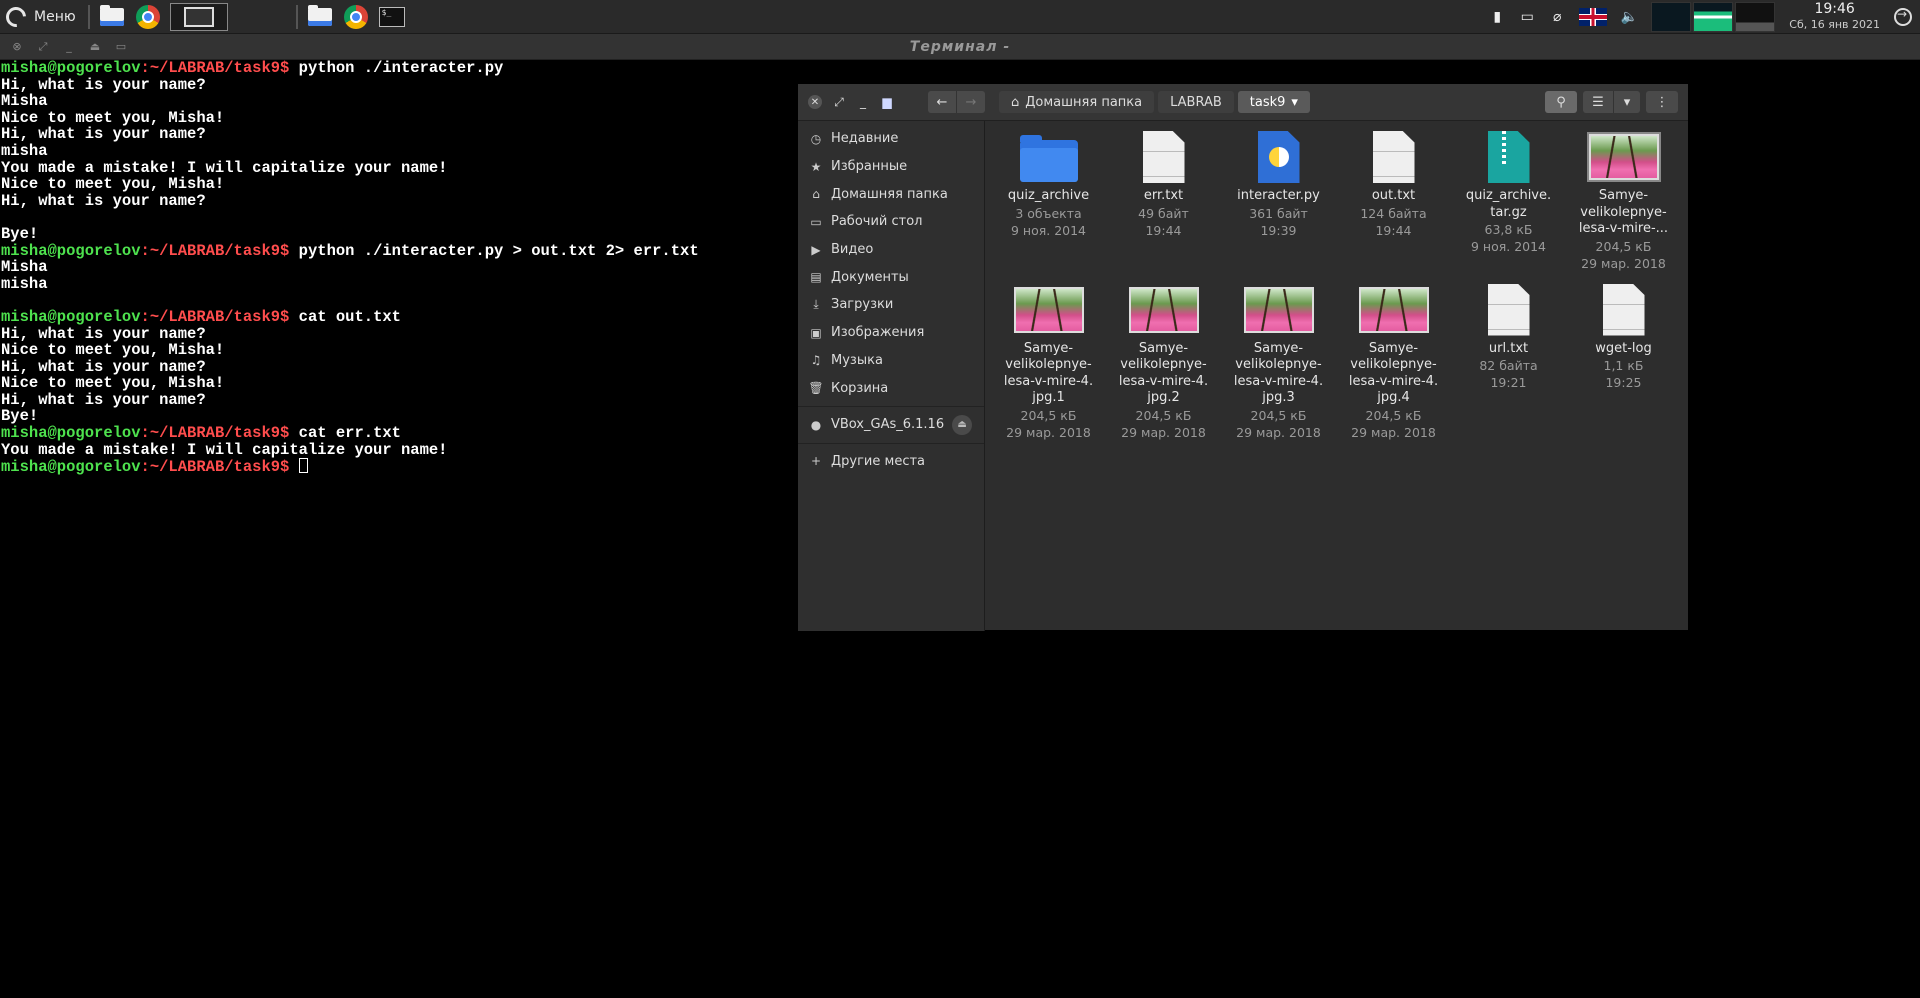  What do you see at coordinates (1527, 17) in the screenshot?
I see `display-icon: ▭` at bounding box center [1527, 17].